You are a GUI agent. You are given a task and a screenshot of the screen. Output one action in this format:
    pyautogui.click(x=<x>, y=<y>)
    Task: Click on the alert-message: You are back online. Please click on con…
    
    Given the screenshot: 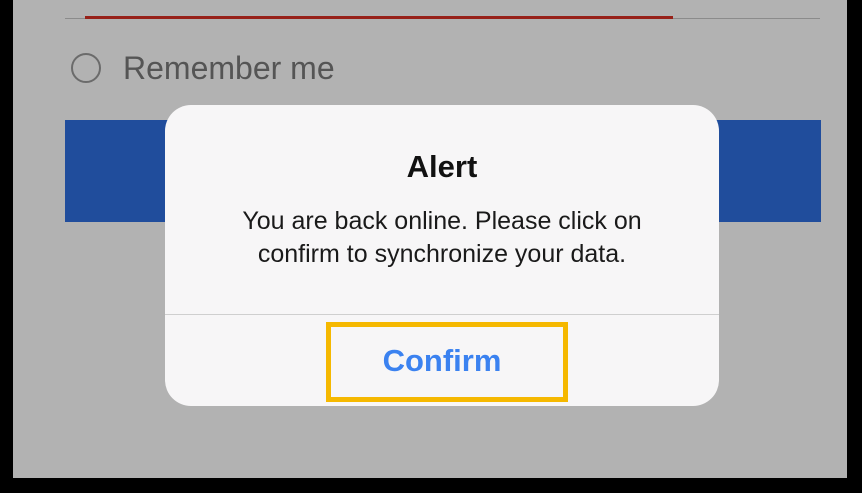 What is the action you would take?
    pyautogui.click(x=442, y=237)
    